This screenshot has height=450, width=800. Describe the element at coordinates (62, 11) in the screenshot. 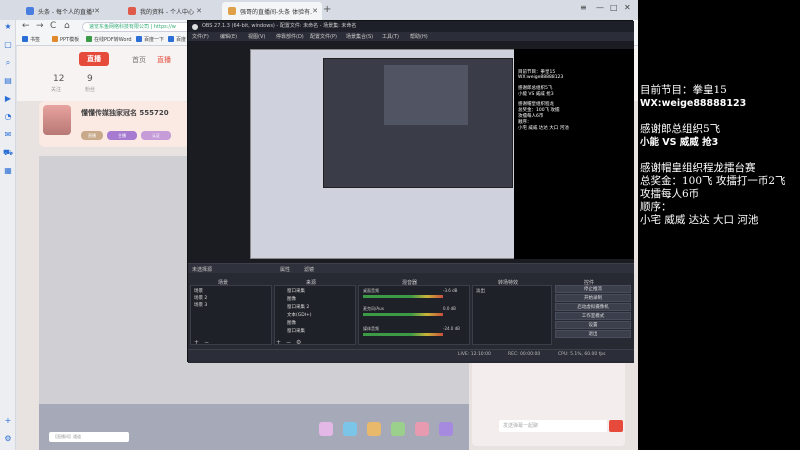

I see `tab-home: 头条 - 每个人的直播平台 ✕` at that location.